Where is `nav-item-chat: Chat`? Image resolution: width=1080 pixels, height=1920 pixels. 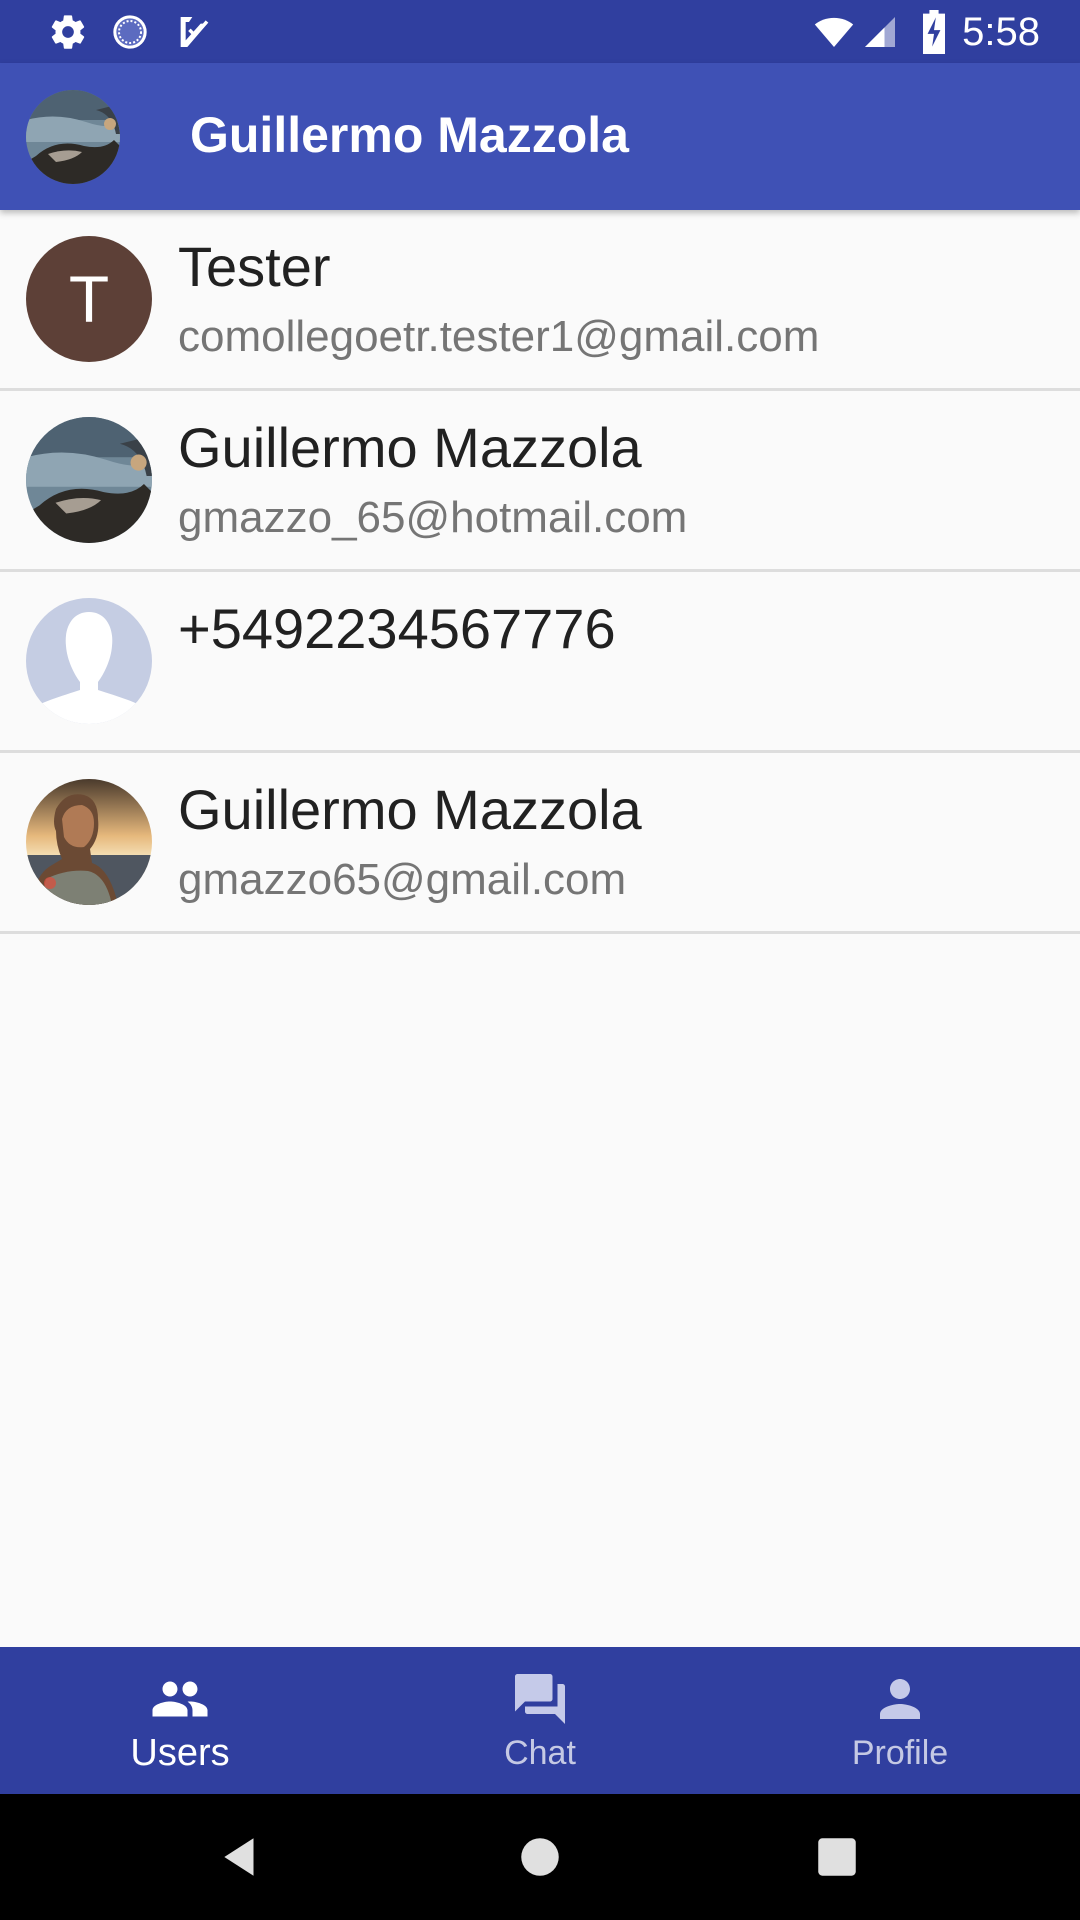 nav-item-chat: Chat is located at coordinates (540, 1720).